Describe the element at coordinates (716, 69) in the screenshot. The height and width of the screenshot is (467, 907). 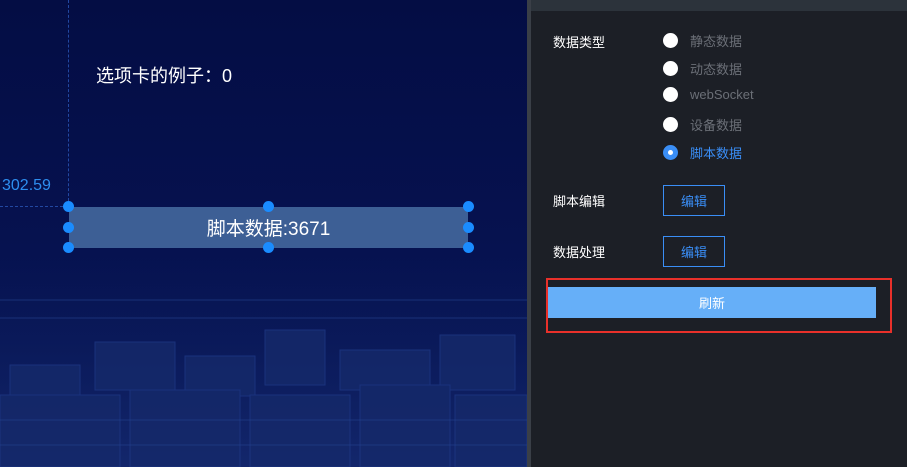
I see `radio-label: 动态数据` at that location.